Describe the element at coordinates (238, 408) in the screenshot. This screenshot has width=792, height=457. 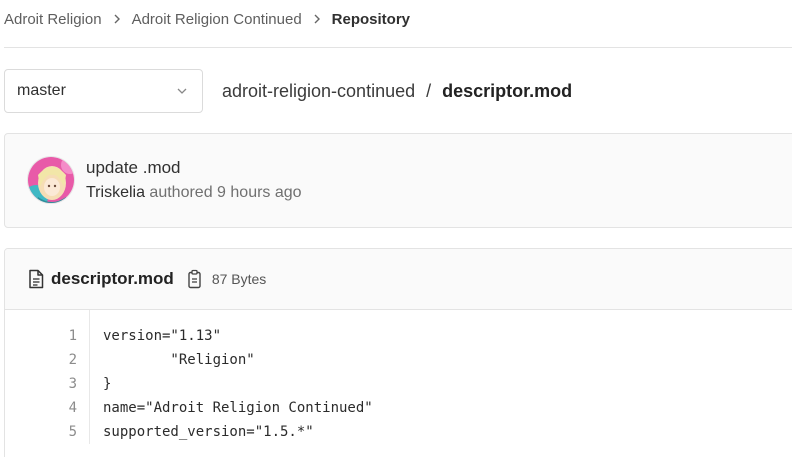
I see `code-line: name="Adroit Religion Continued"` at that location.